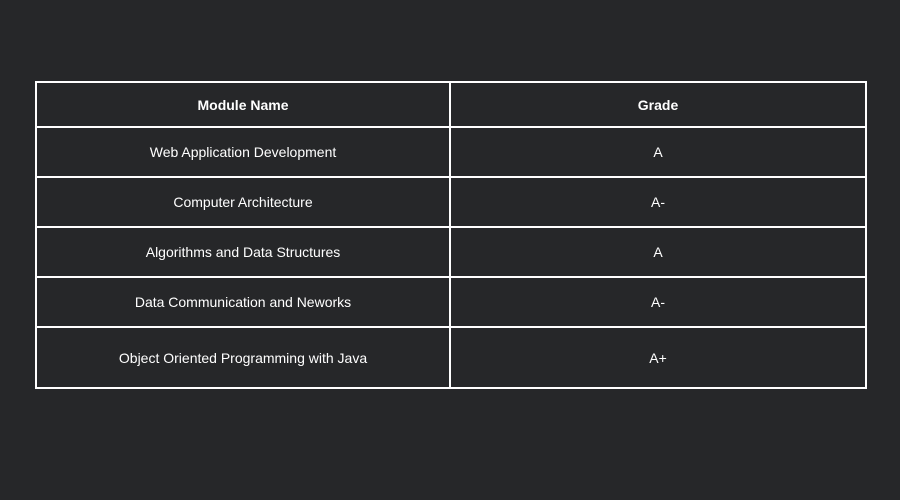  Describe the element at coordinates (243, 152) in the screenshot. I see `module-name-cell: Web Application Development` at that location.